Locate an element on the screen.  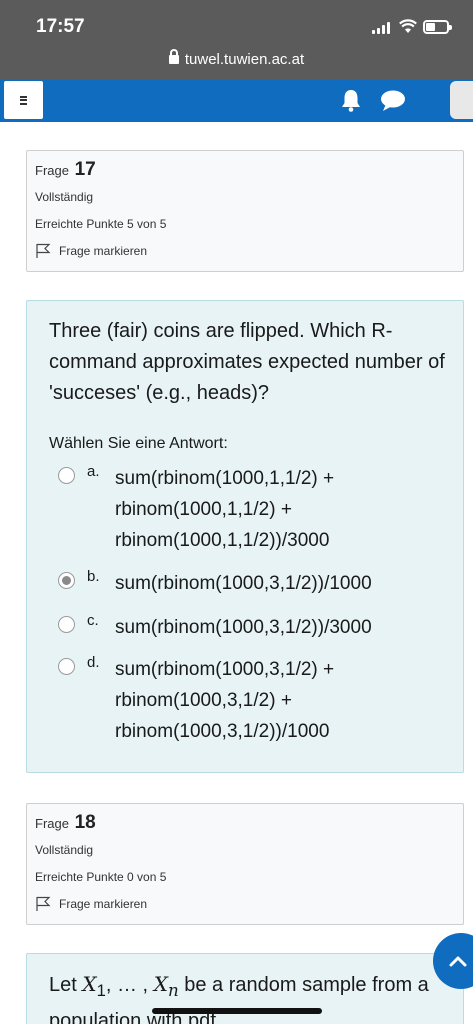
avatar is located at coordinates (461, 100).